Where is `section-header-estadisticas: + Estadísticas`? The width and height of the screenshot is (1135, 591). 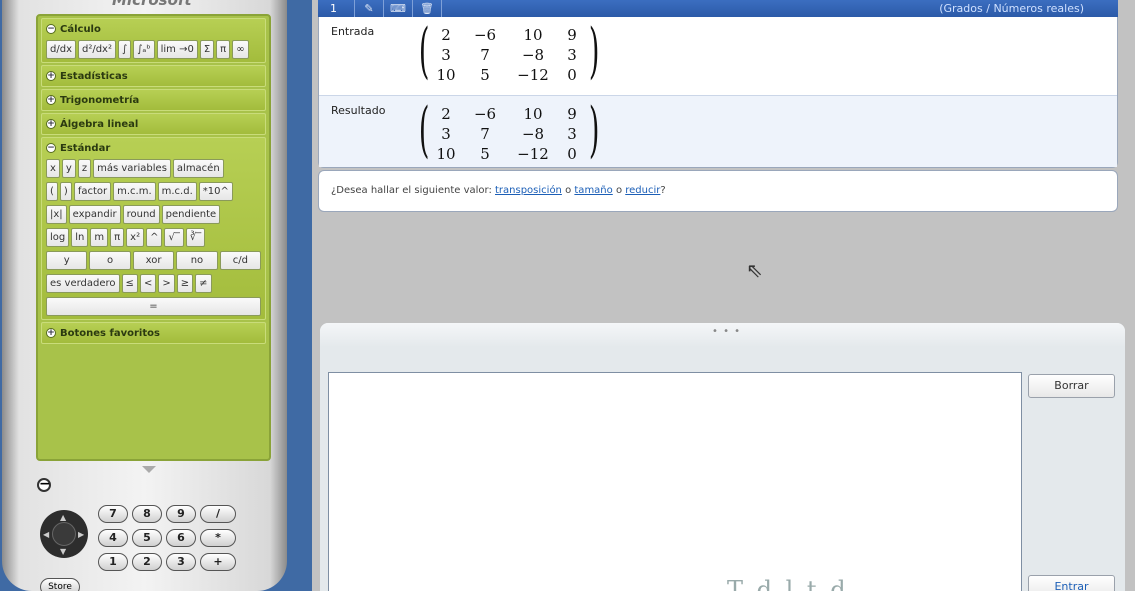 section-header-estadisticas: + Estadísticas is located at coordinates (153, 76).